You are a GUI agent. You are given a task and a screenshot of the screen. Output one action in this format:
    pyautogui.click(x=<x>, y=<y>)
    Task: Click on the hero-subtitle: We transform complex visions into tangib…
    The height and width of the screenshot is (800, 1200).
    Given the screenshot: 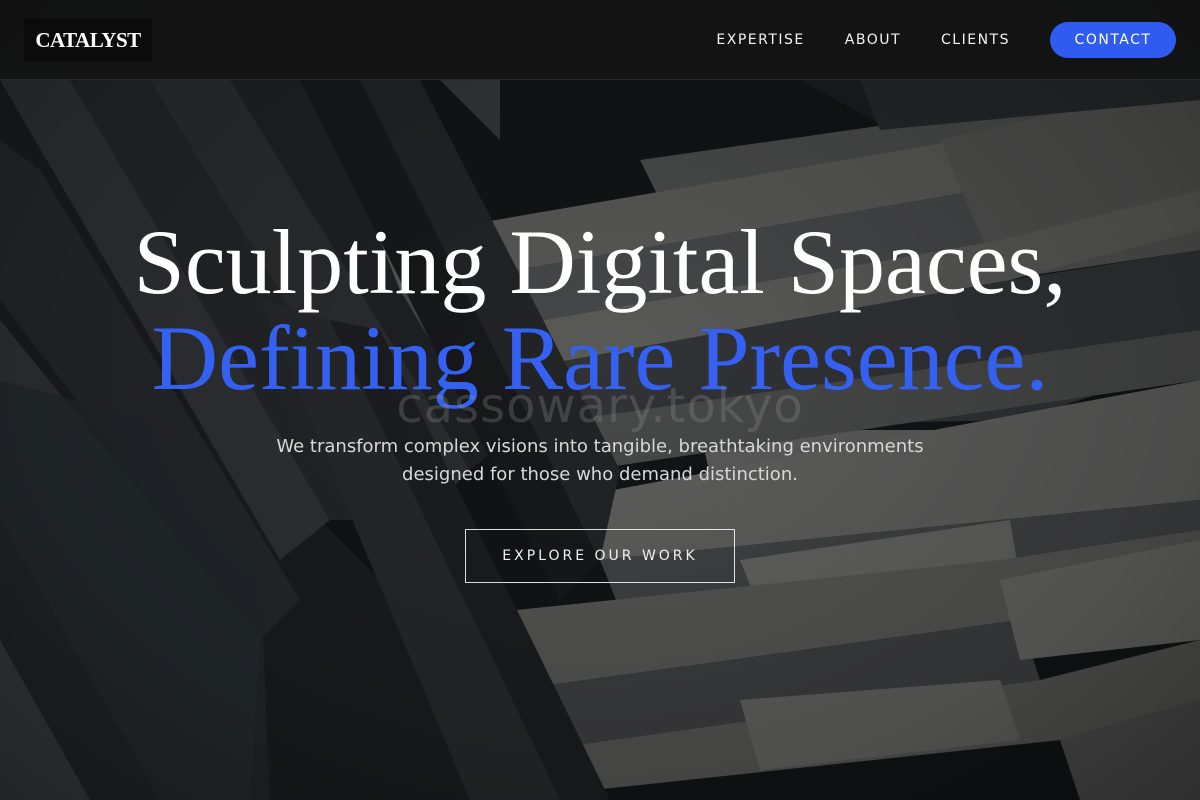 What is the action you would take?
    pyautogui.click(x=600, y=461)
    